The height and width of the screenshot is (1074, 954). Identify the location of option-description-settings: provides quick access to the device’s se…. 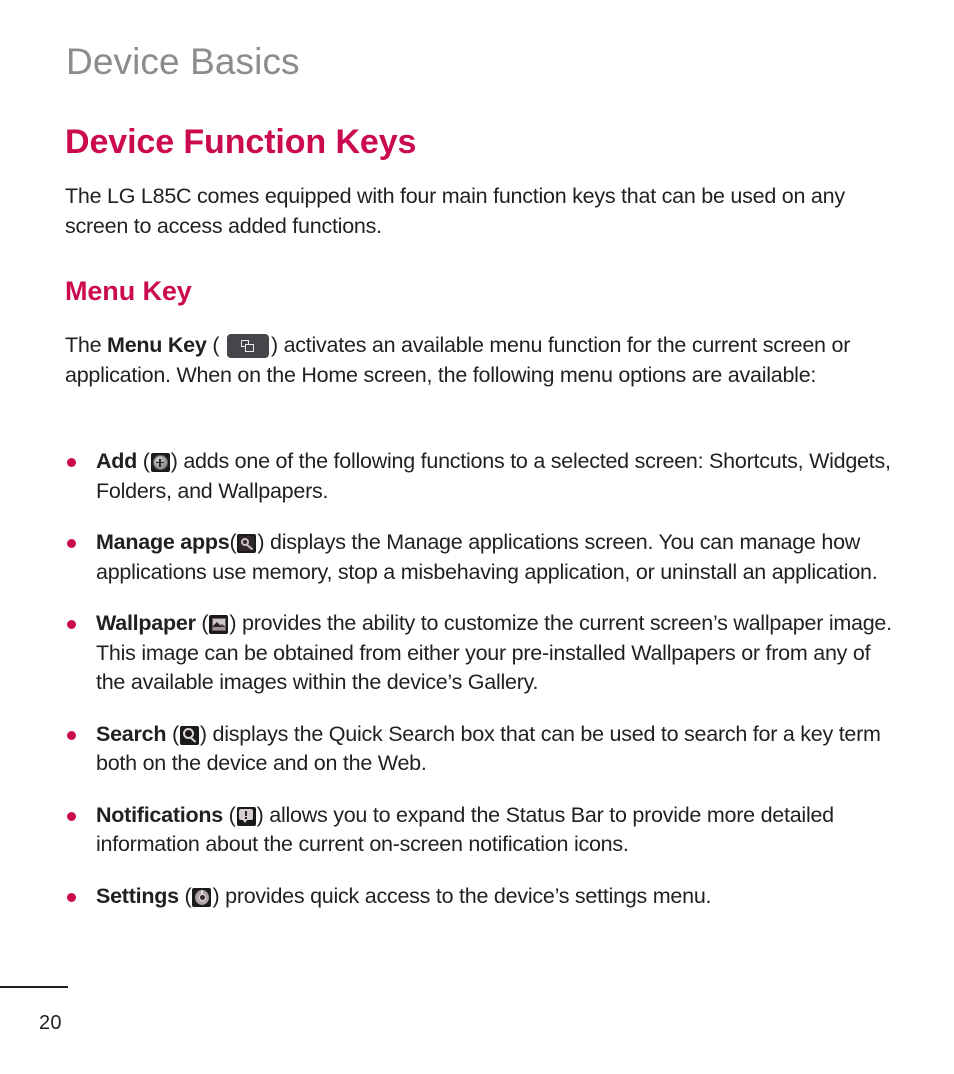
(468, 895).